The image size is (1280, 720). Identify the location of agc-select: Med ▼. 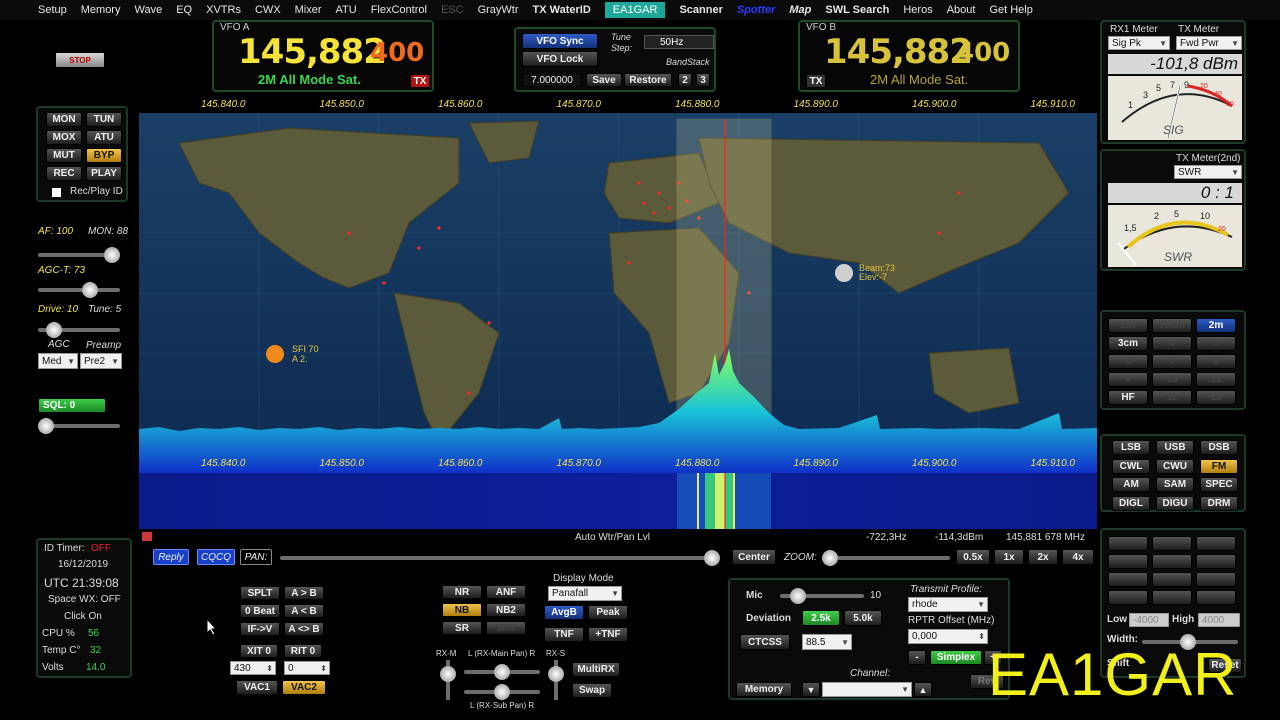
(58, 361).